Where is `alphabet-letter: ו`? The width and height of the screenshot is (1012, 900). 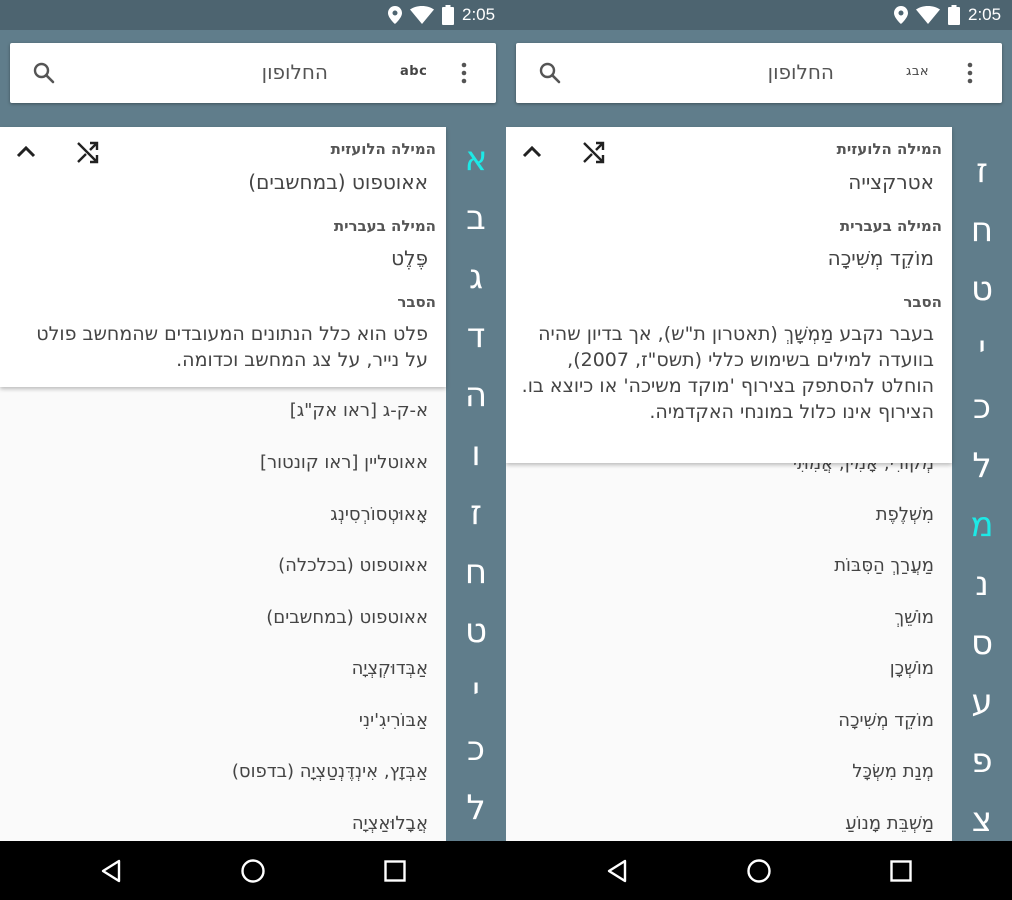 alphabet-letter: ו is located at coordinates (476, 454).